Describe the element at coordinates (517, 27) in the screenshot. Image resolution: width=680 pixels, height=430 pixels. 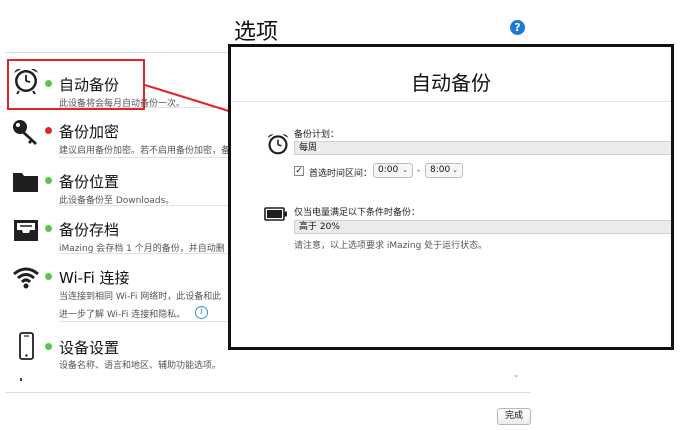
I see `question-icon: ?` at that location.